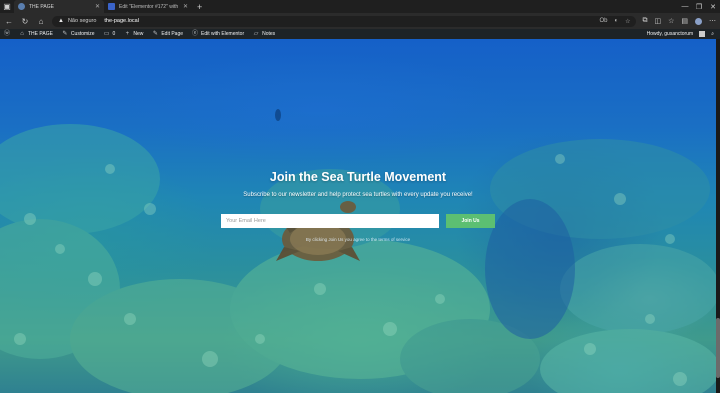 The height and width of the screenshot is (393, 720). What do you see at coordinates (698, 21) in the screenshot?
I see `profile-avatar` at bounding box center [698, 21].